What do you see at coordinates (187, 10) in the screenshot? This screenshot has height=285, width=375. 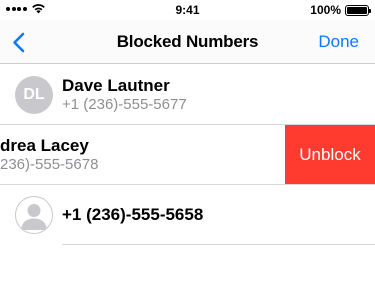 I see `status-bar: 9:41 100%` at bounding box center [187, 10].